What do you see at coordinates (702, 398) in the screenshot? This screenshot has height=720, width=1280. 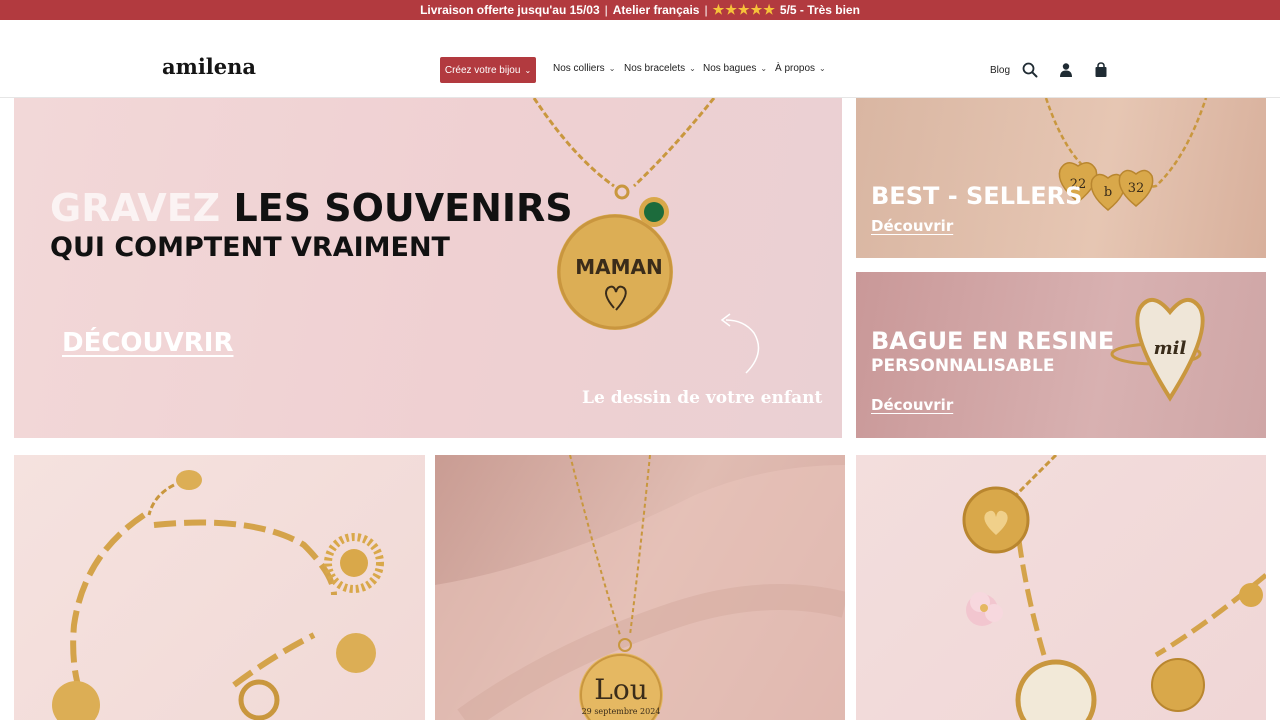 I see `hero-caption: Le dessin de votre enfant` at bounding box center [702, 398].